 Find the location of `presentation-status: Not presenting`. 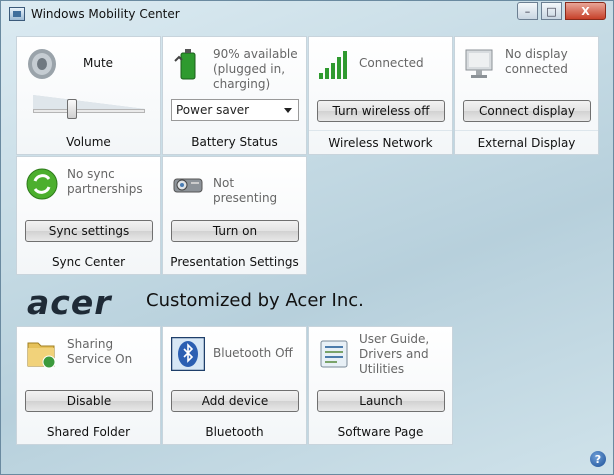

presentation-status: Not presenting is located at coordinates (245, 190).